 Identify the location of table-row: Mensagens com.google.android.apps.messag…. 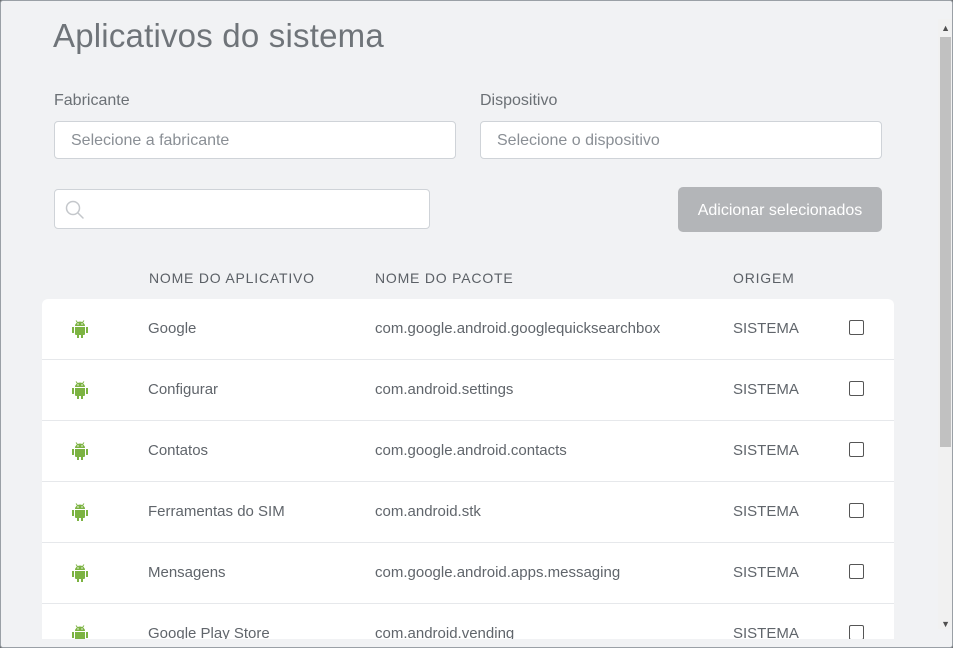
(468, 573).